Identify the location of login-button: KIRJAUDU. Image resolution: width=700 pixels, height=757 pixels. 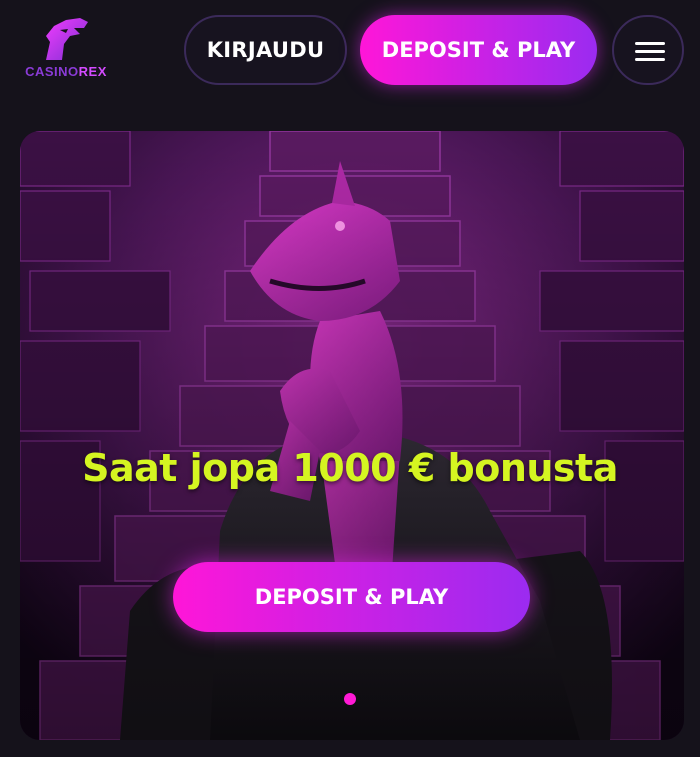
(265, 50).